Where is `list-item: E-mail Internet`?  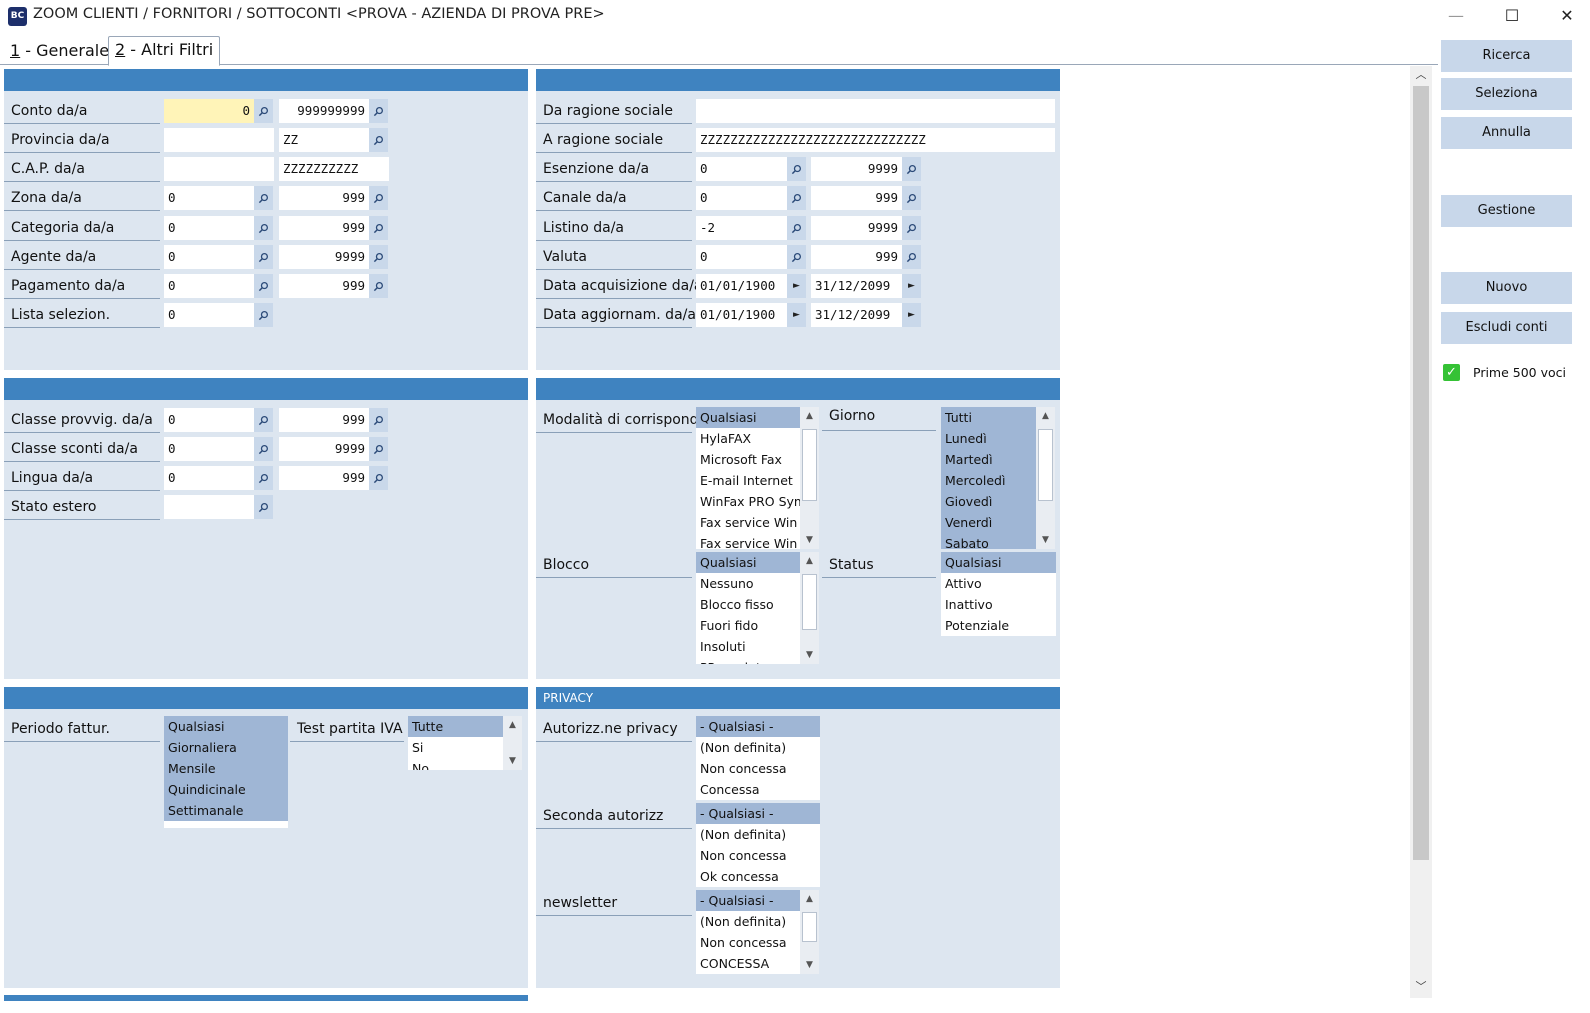
list-item: E-mail Internet is located at coordinates (748, 480).